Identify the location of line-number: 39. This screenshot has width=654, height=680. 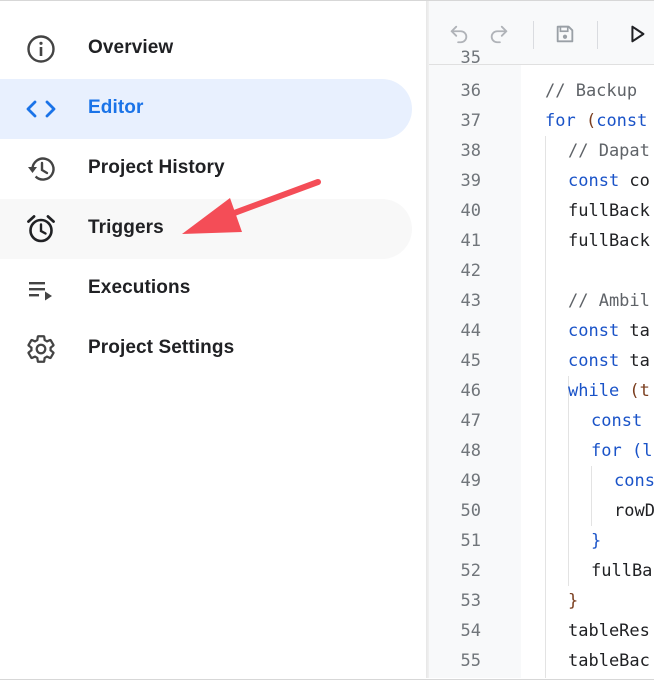
(470, 181).